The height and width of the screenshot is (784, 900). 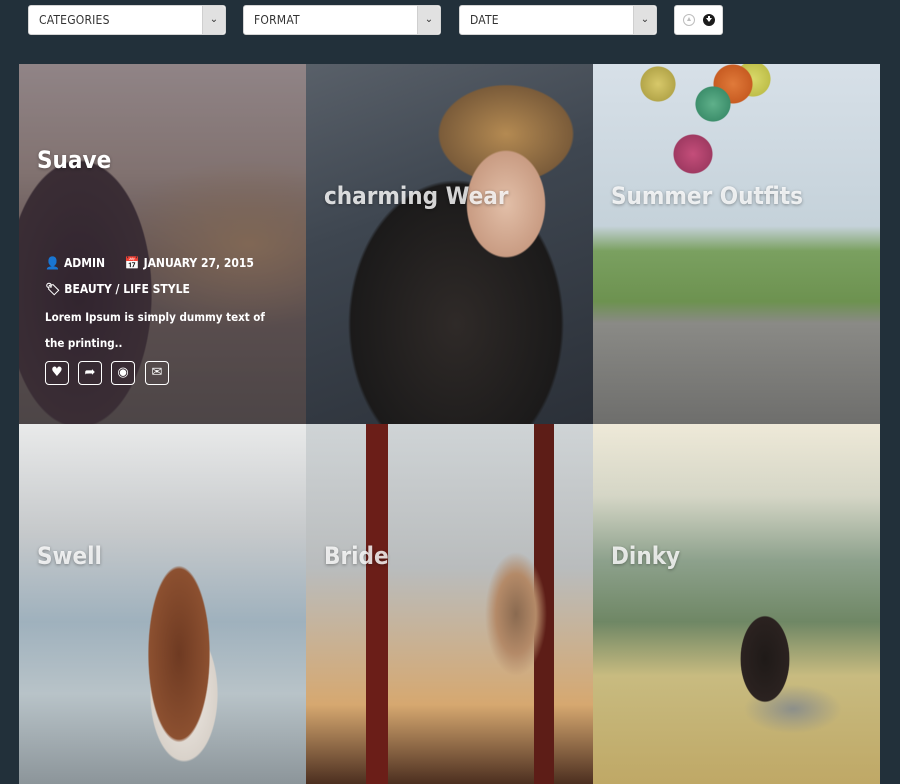 I want to click on sort-ascending-icon, so click(x=689, y=20).